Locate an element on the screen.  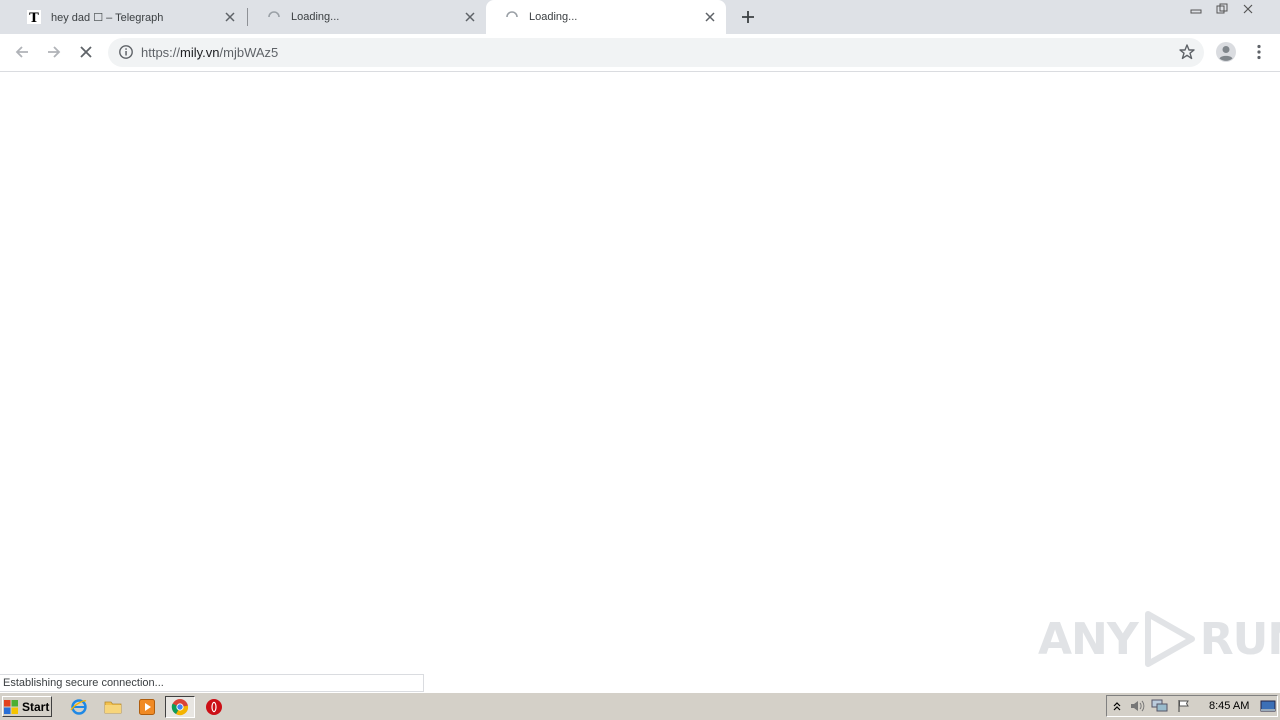
anyrun-watermark: ANY RUN is located at coordinates (1159, 639).